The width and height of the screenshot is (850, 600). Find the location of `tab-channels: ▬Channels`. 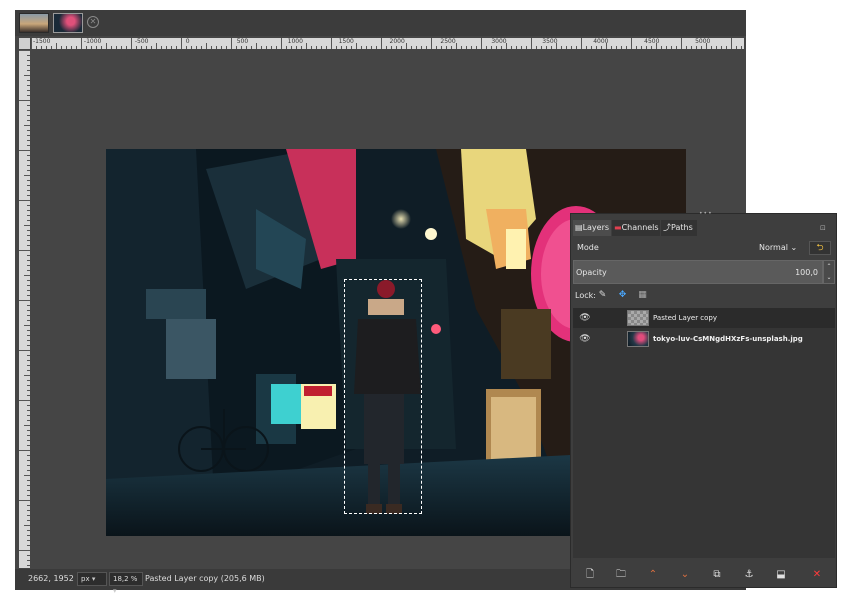

tab-channels: ▬Channels is located at coordinates (636, 228).